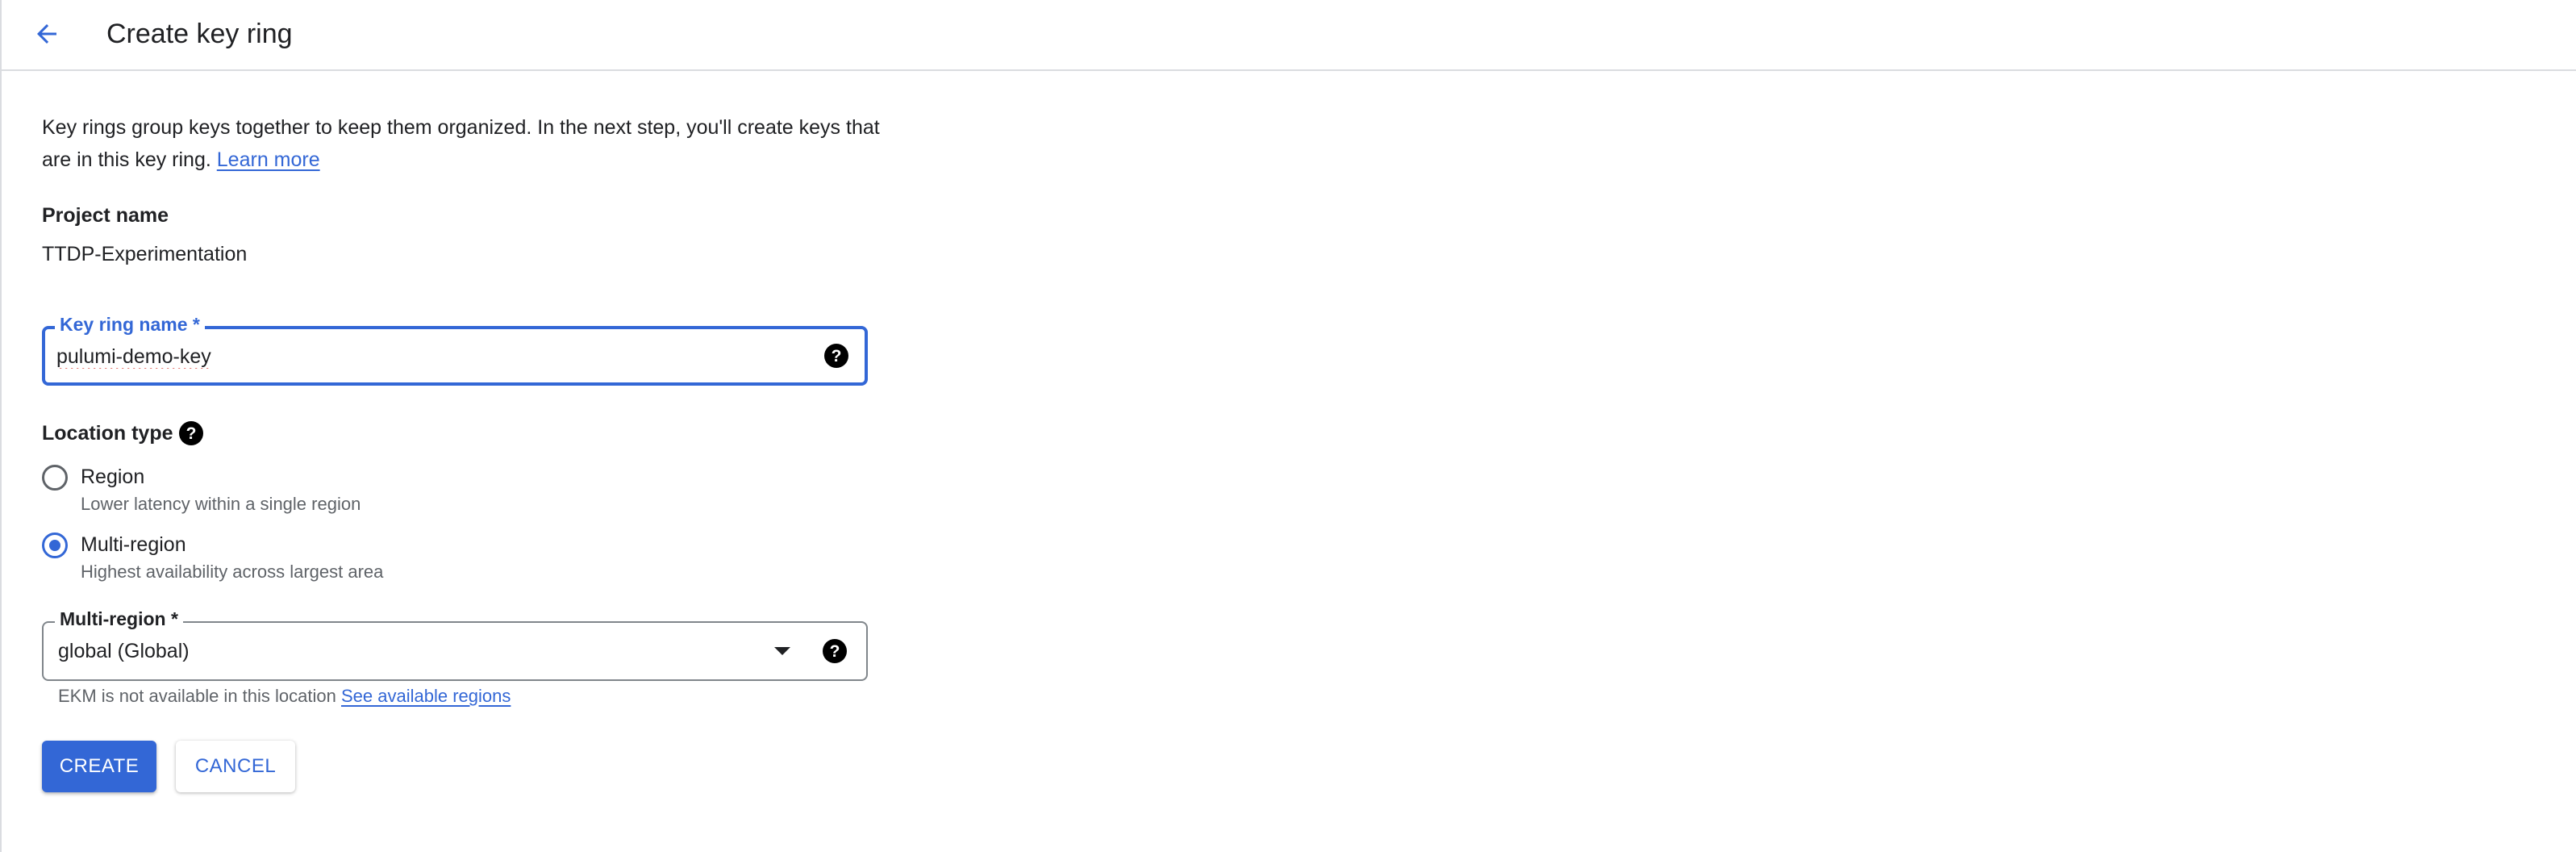 This screenshot has height=852, width=2576. I want to click on location-type-text: Location type, so click(107, 433).